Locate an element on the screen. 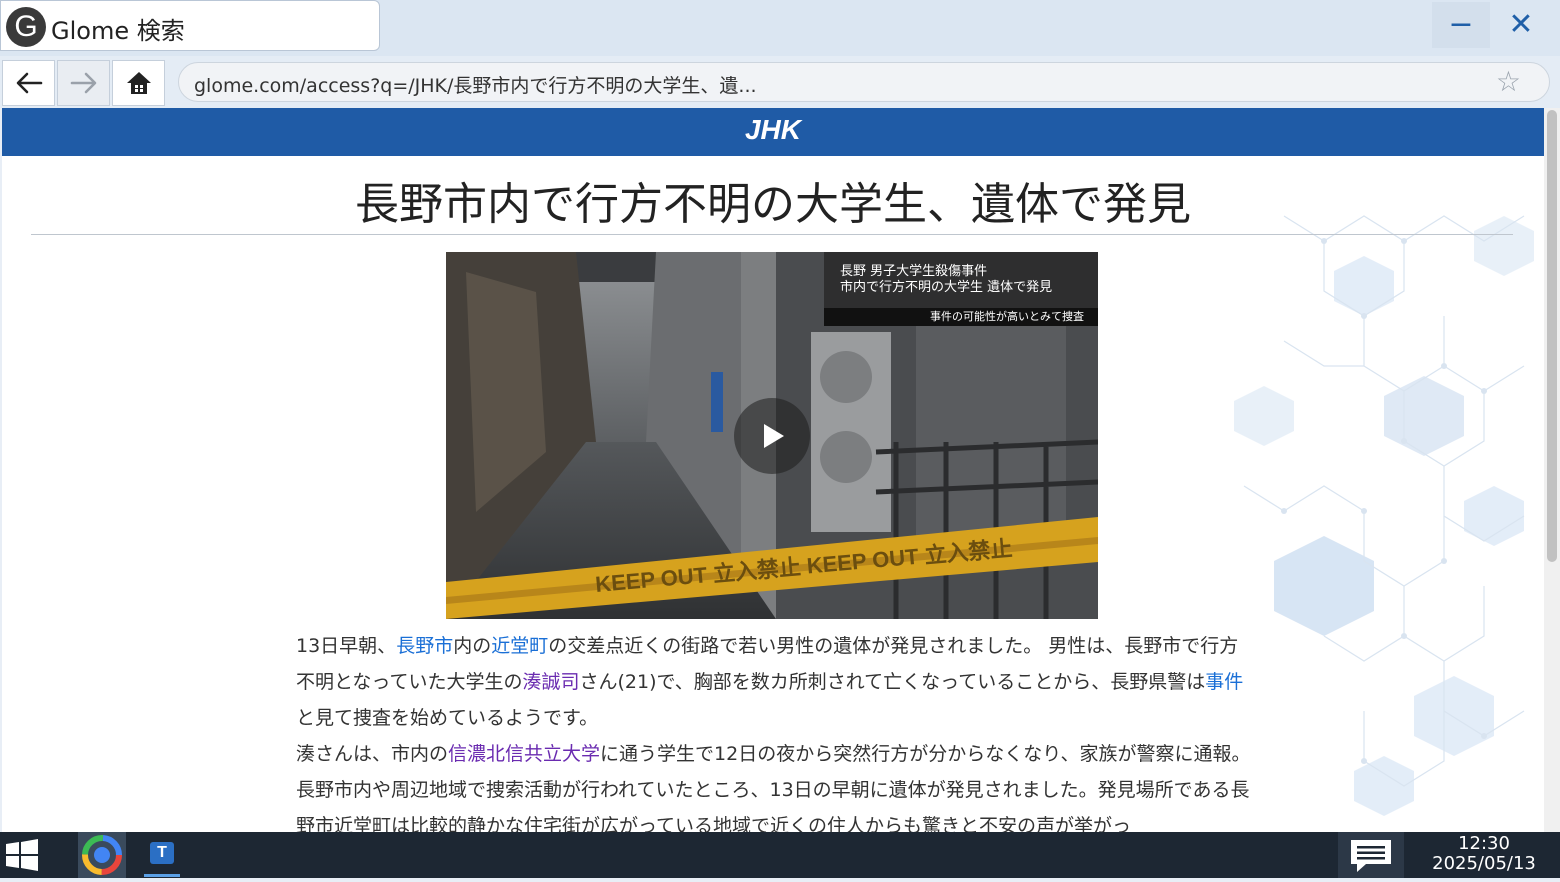 This screenshot has width=1560, height=882. article-text: さん(21)で、胸部を数カ所刺されて亡くなっていることから、長野県警は is located at coordinates (892, 682).